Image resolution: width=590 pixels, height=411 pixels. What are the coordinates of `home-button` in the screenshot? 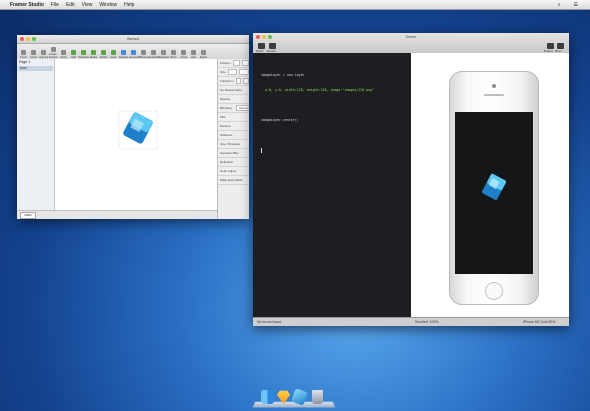 It's located at (494, 291).